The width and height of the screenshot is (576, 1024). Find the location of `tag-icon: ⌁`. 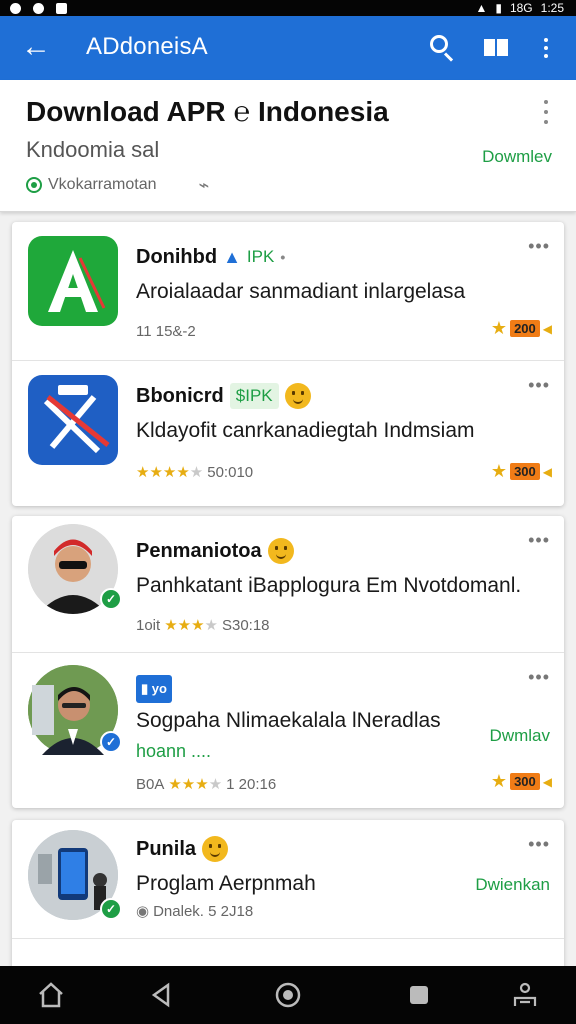

tag-icon: ⌁ is located at coordinates (204, 185).